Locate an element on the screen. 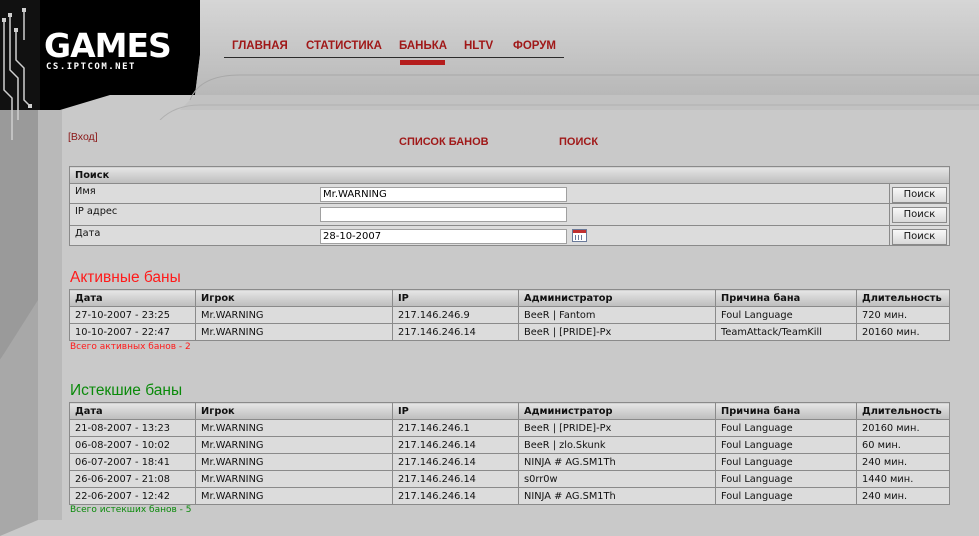  cell-date: 06-08-2007 - 10:02 is located at coordinates (132, 445).